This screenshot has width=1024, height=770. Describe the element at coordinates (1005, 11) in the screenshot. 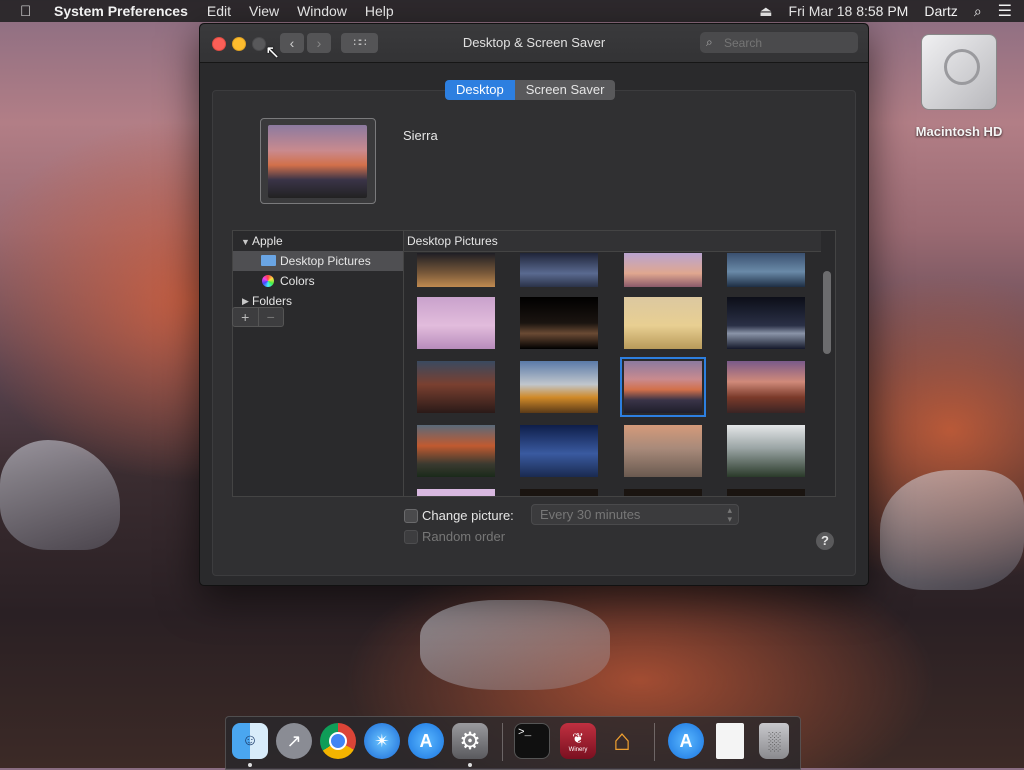

I see `notification-center-icon: ☰` at that location.